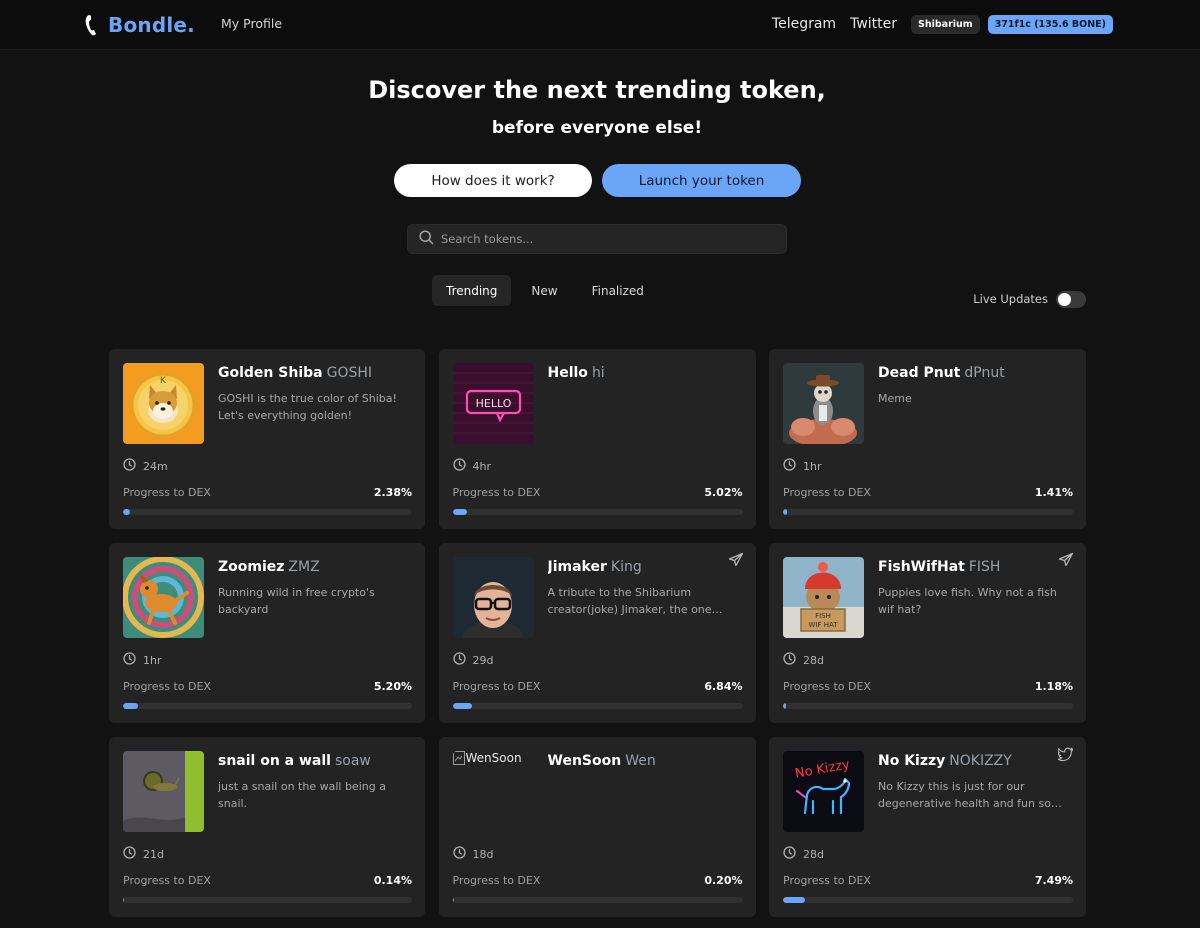 The height and width of the screenshot is (928, 1200). Describe the element at coordinates (483, 854) in the screenshot. I see `token-age-text: 18d` at that location.